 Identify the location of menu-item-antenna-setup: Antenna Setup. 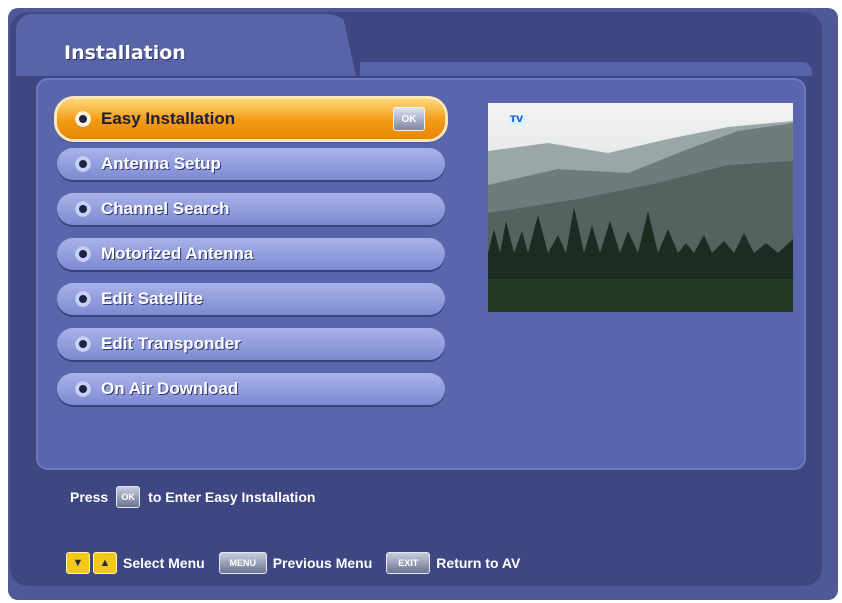
(251, 164).